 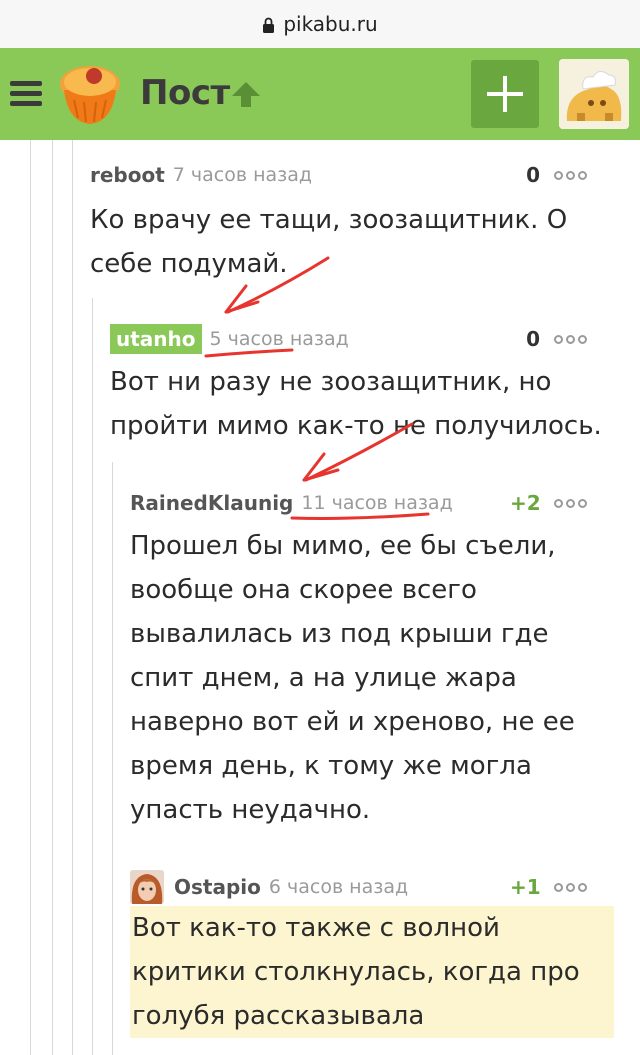 What do you see at coordinates (242, 175) in the screenshot?
I see `comment-time: 7 часов назад` at bounding box center [242, 175].